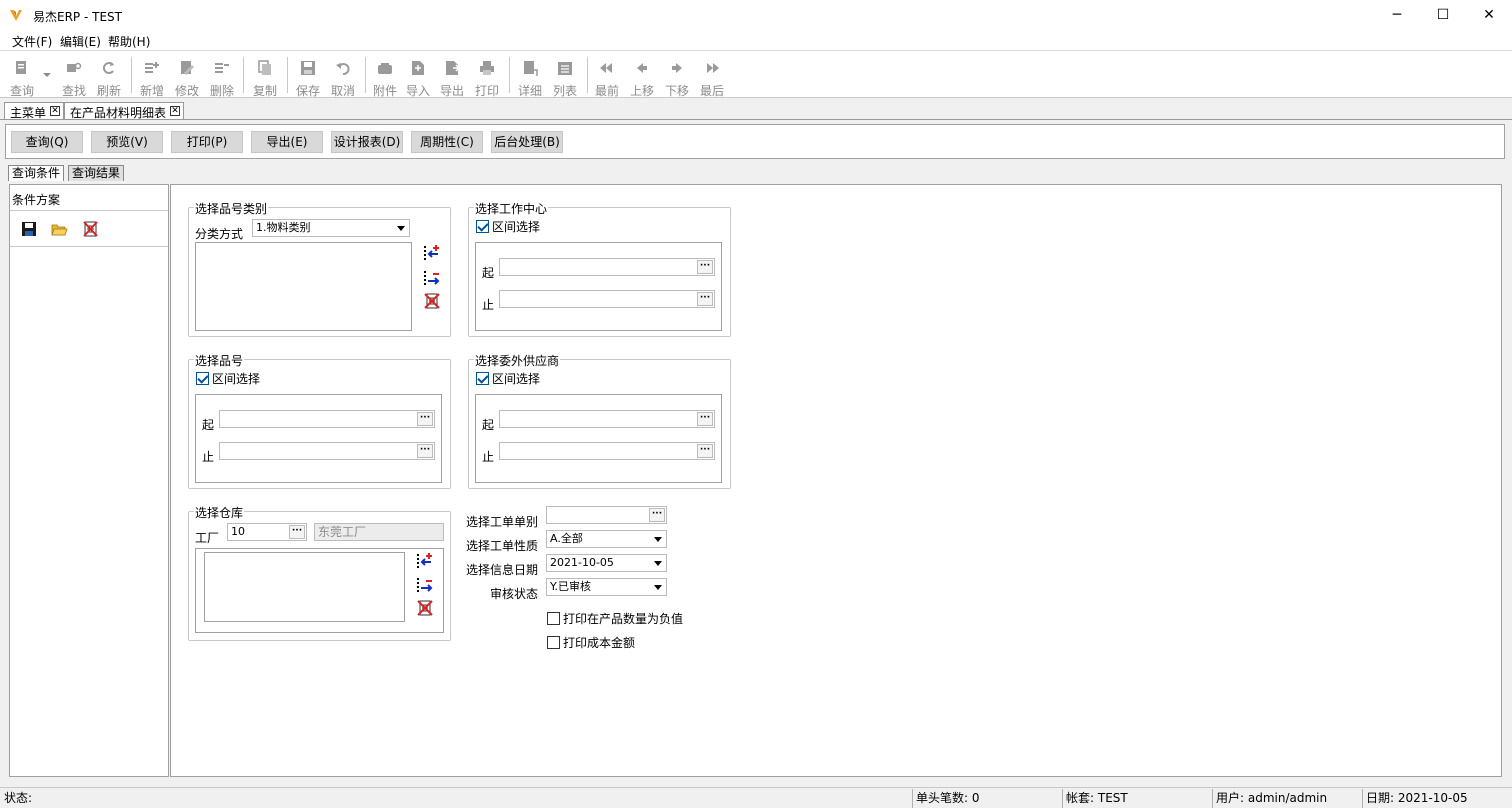 The width and height of the screenshot is (1512, 808). What do you see at coordinates (303, 286) in the screenshot?
I see `category-list` at bounding box center [303, 286].